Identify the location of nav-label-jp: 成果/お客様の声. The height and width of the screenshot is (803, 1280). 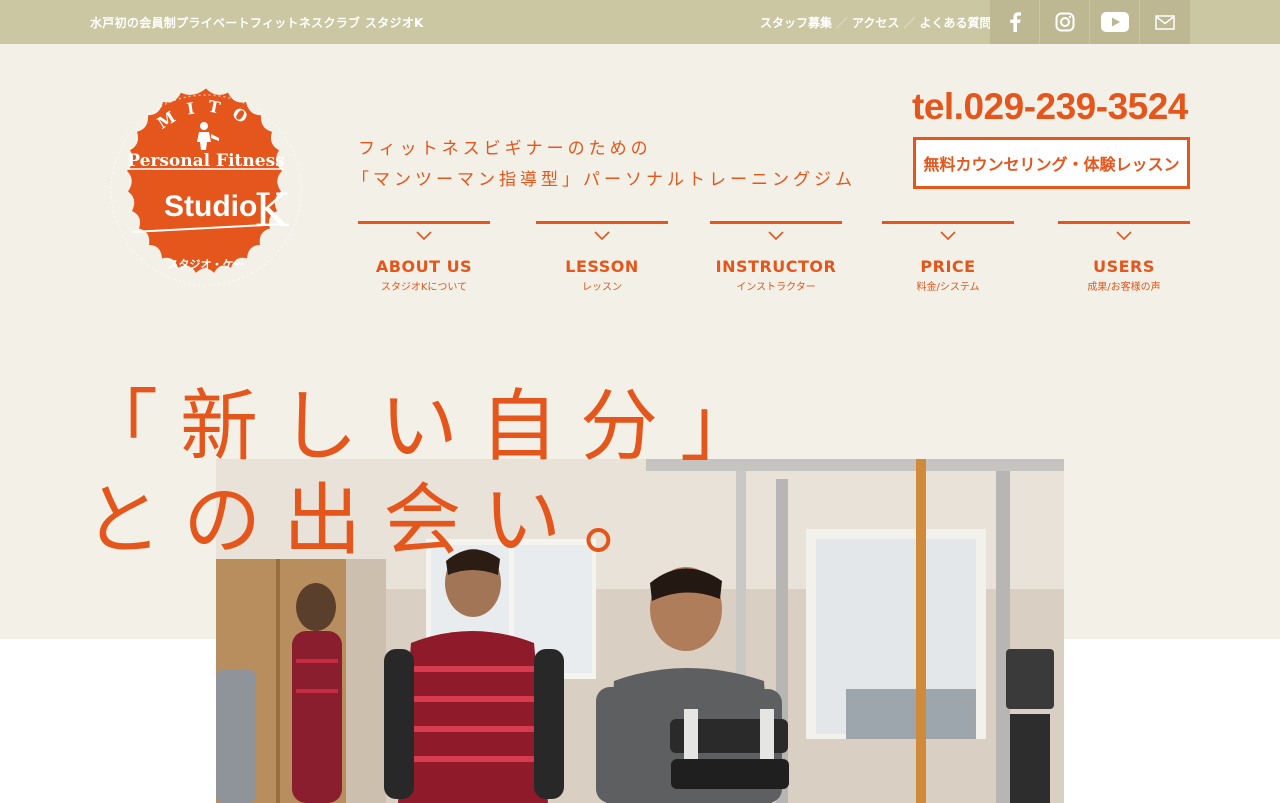
(1124, 287).